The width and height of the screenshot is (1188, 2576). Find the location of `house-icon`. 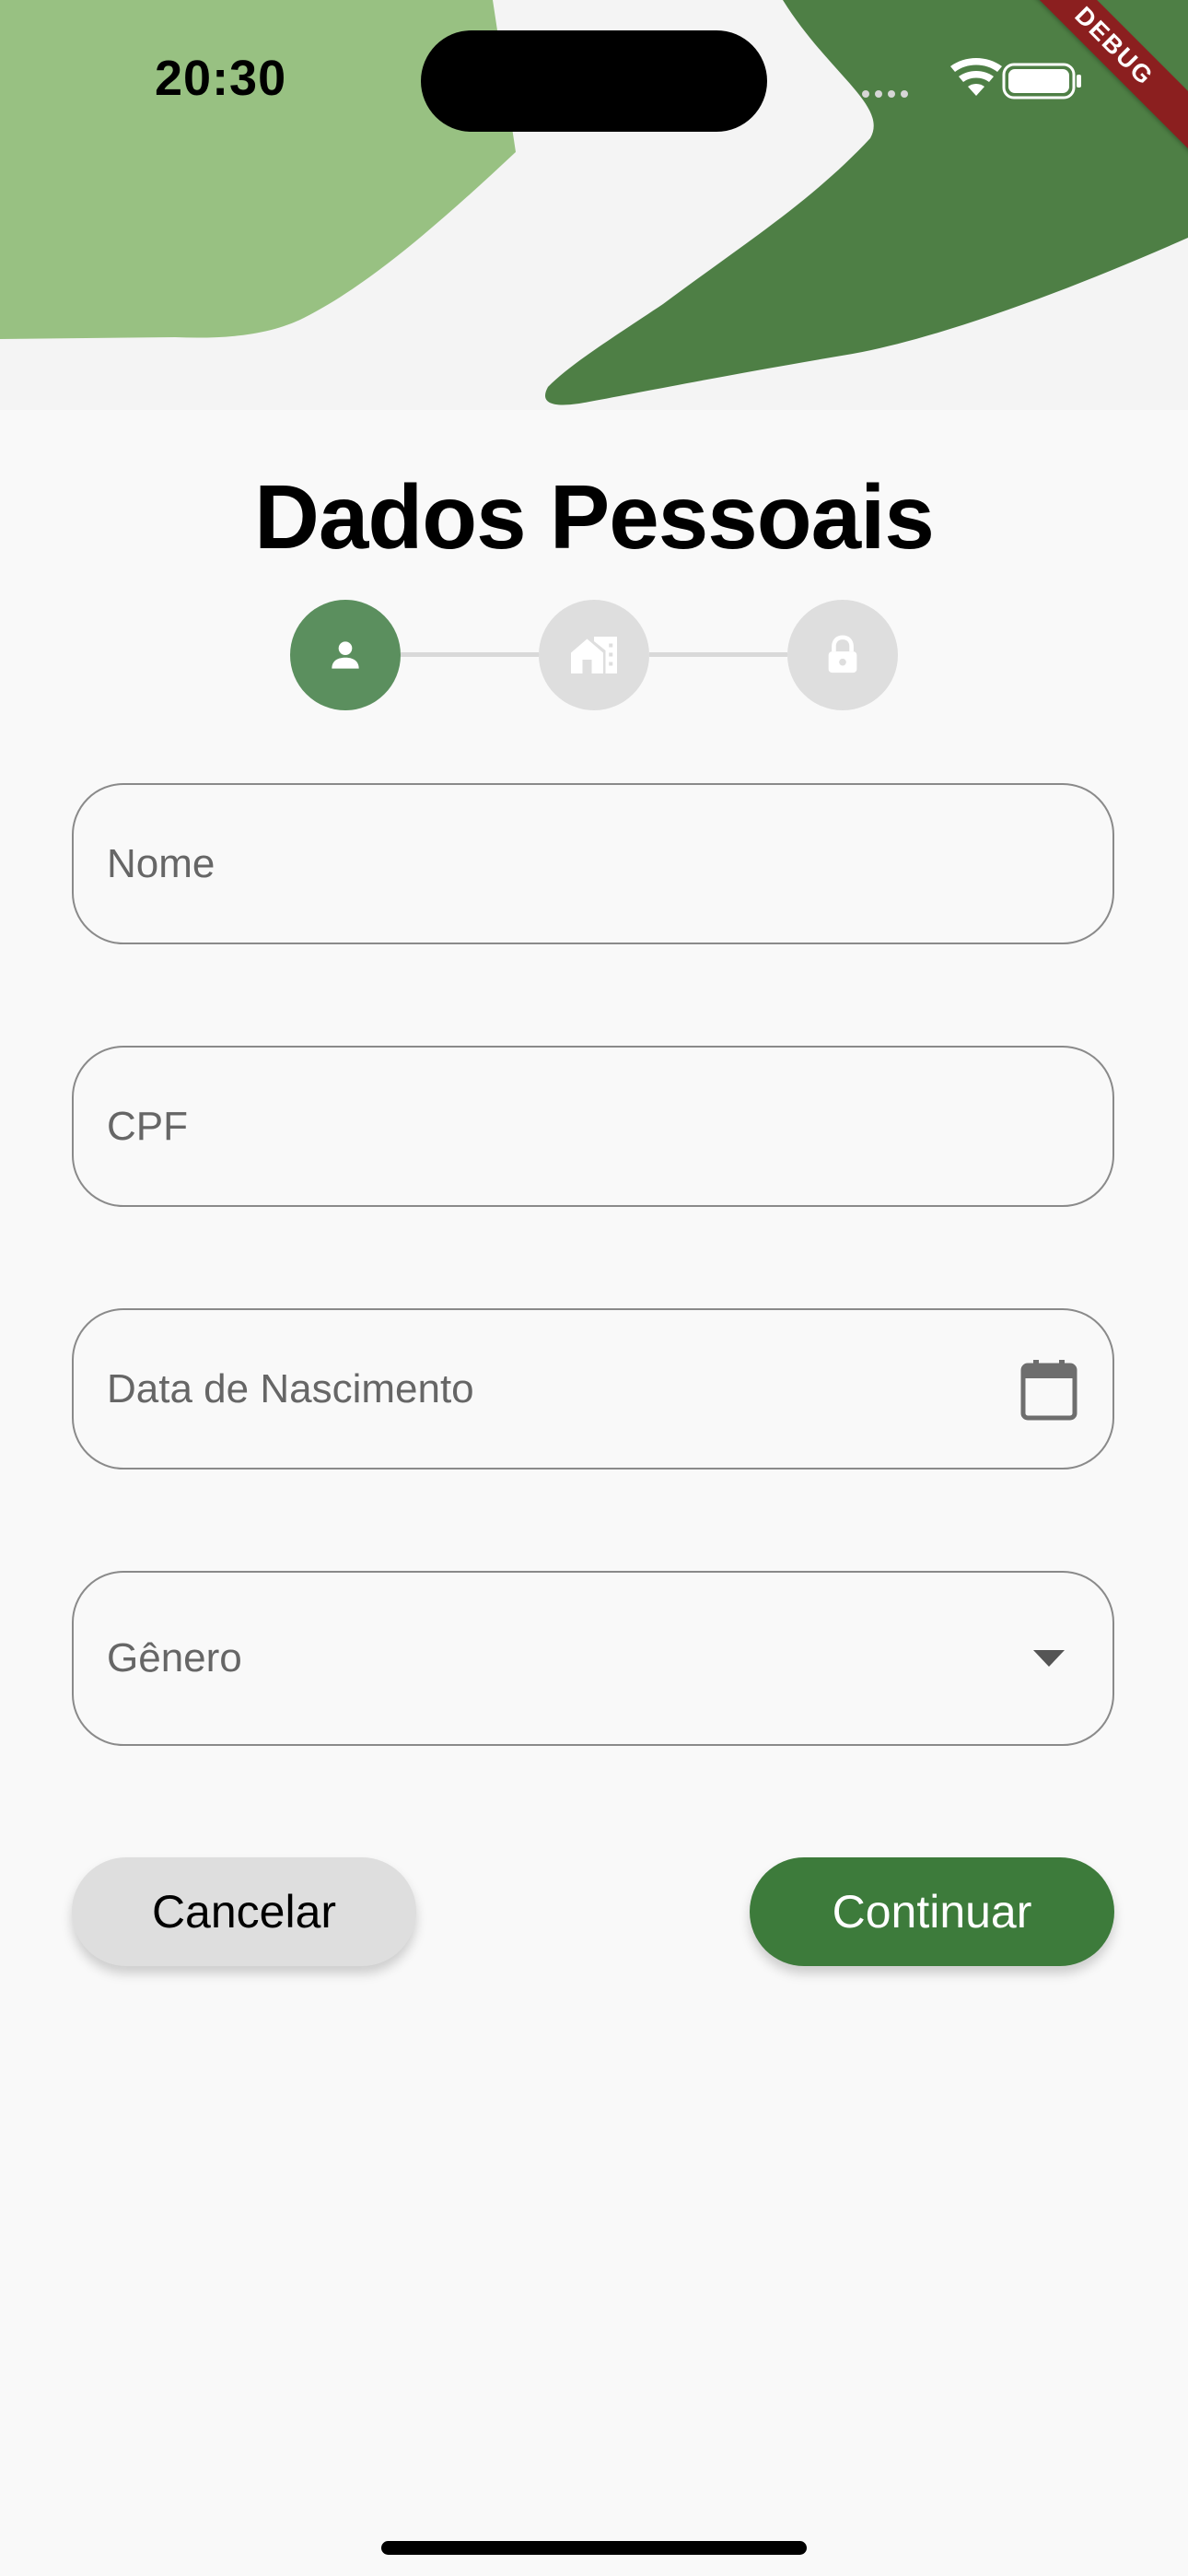

house-icon is located at coordinates (594, 655).